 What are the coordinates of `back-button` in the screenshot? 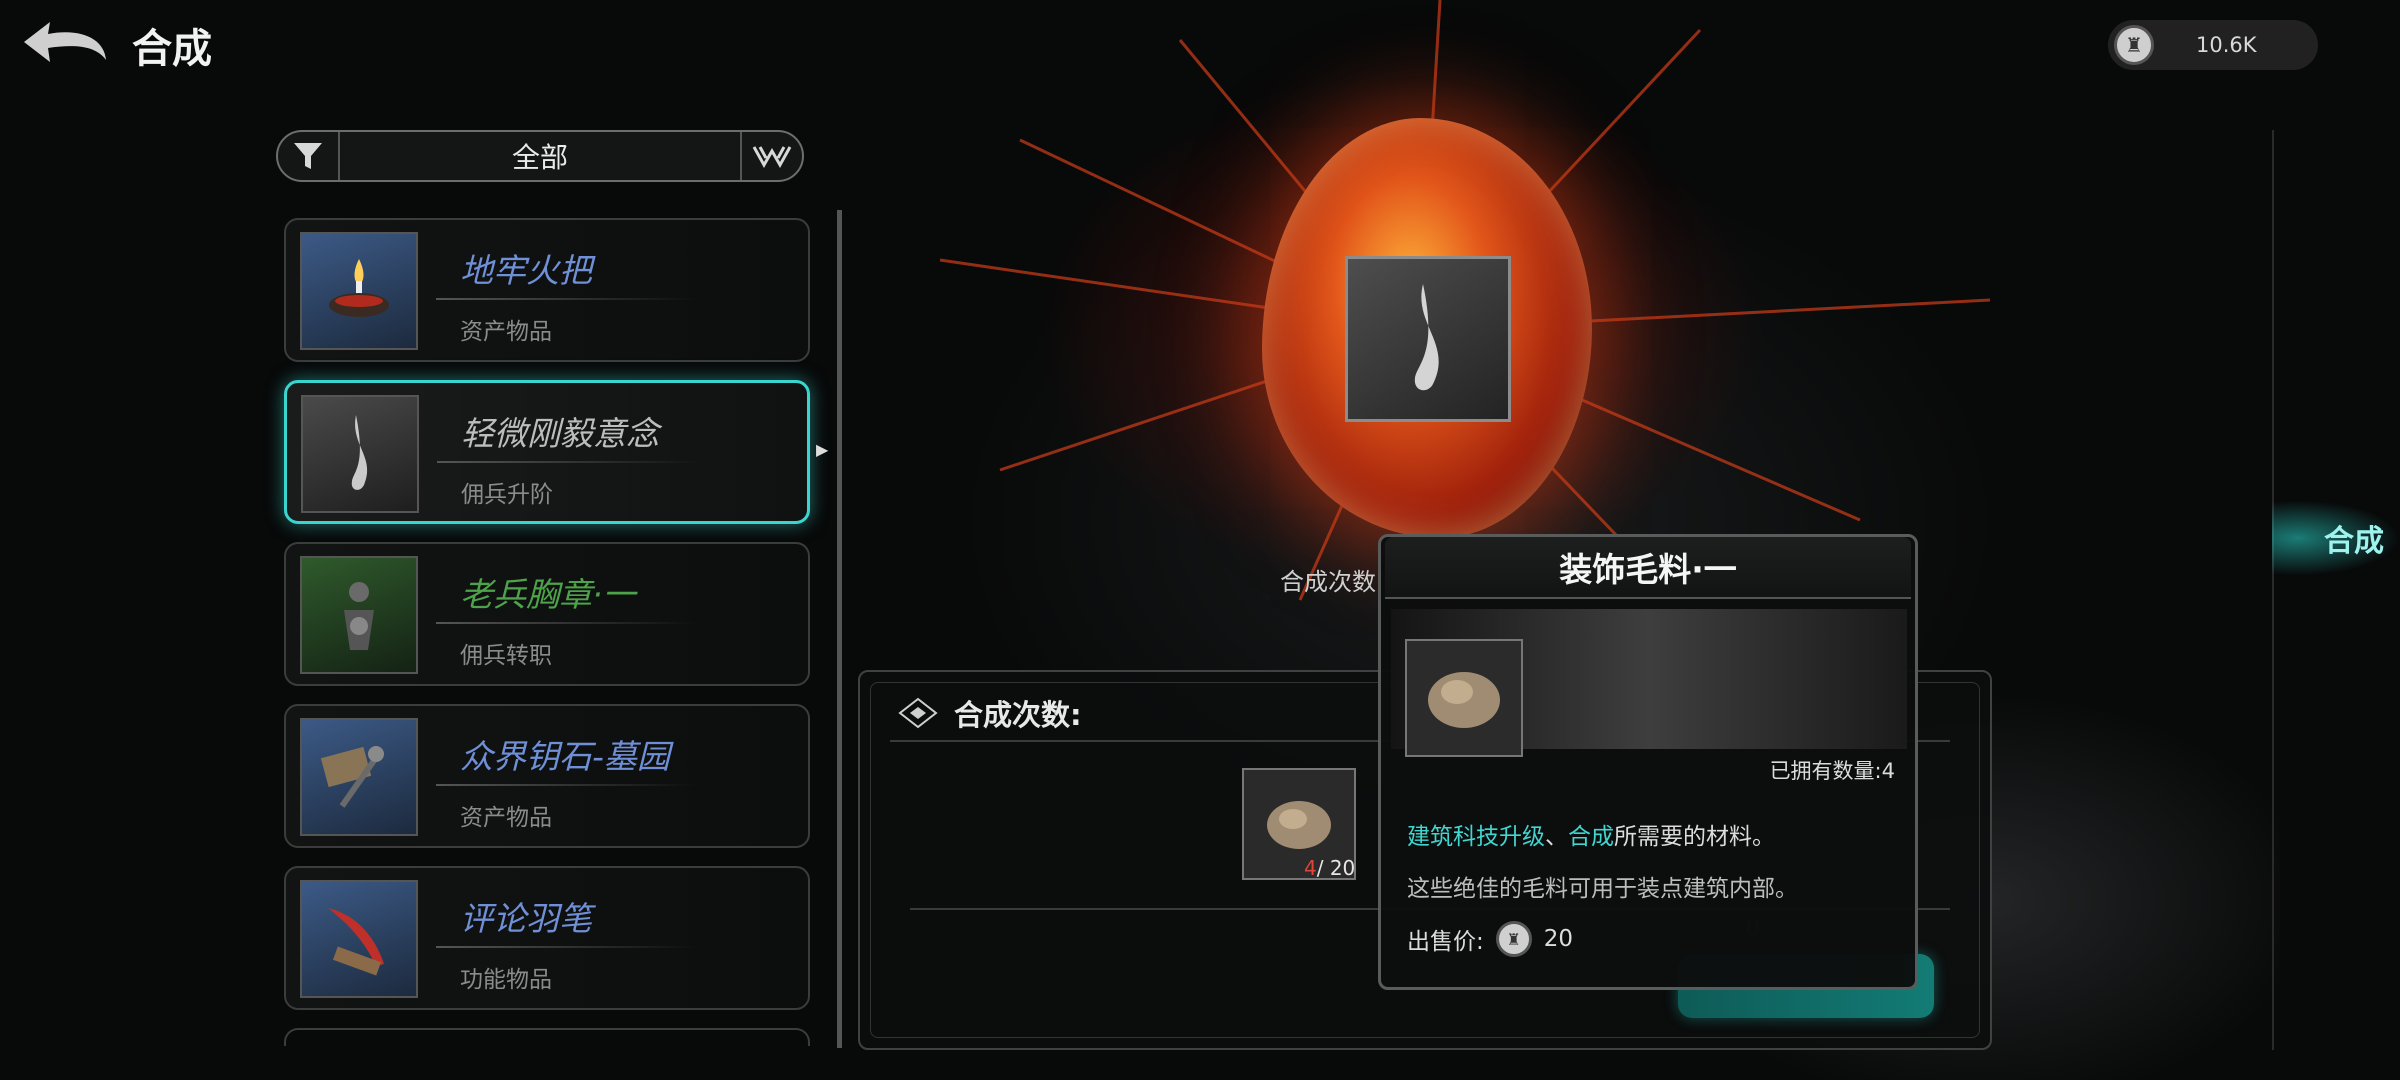 It's located at (66, 44).